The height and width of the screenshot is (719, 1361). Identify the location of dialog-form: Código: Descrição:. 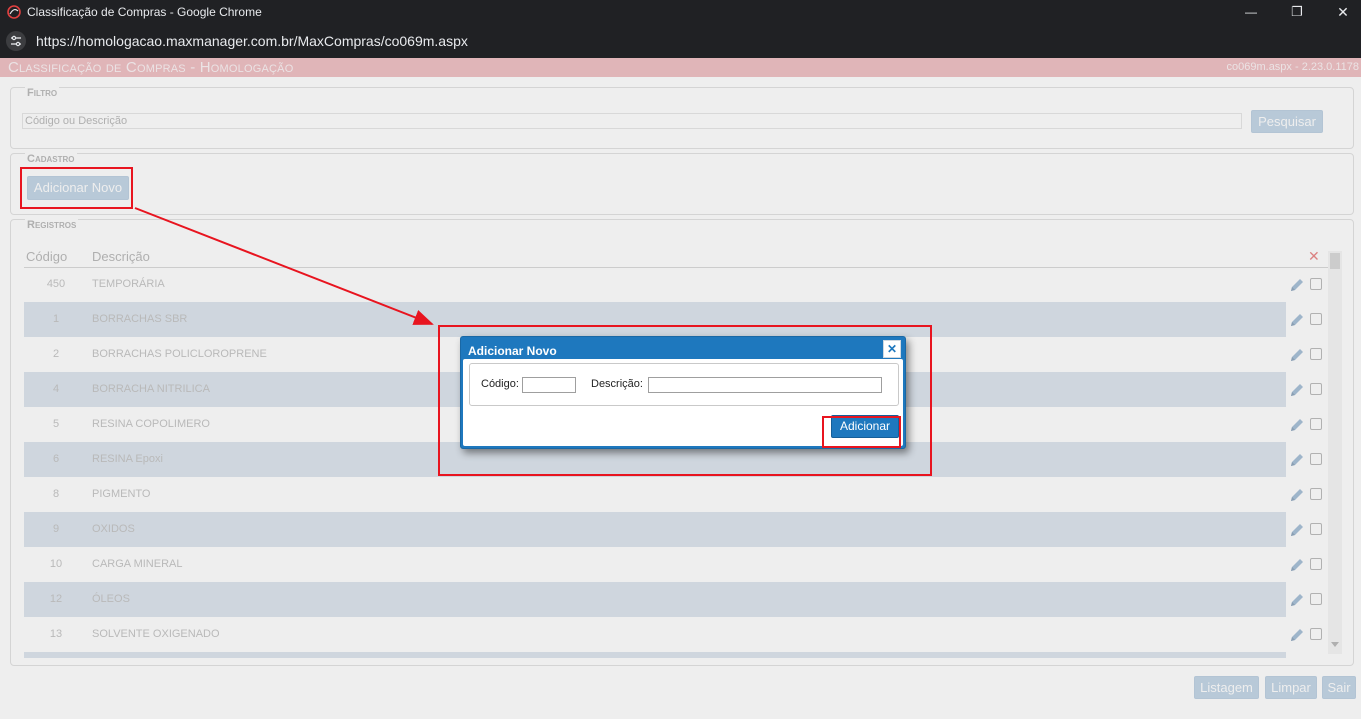
(684, 384).